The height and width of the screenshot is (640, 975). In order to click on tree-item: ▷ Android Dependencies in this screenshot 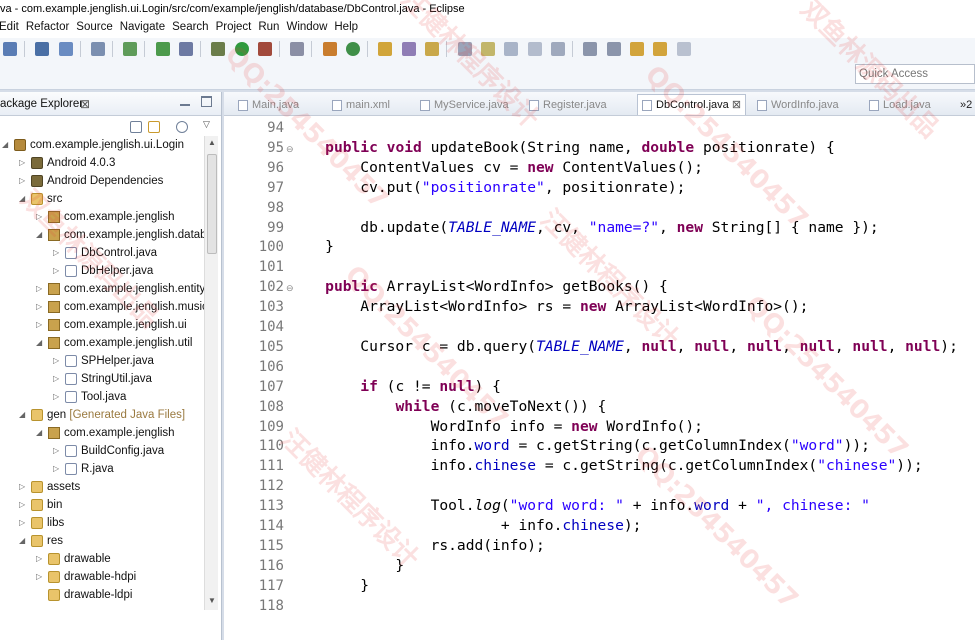, I will do `click(91, 181)`.